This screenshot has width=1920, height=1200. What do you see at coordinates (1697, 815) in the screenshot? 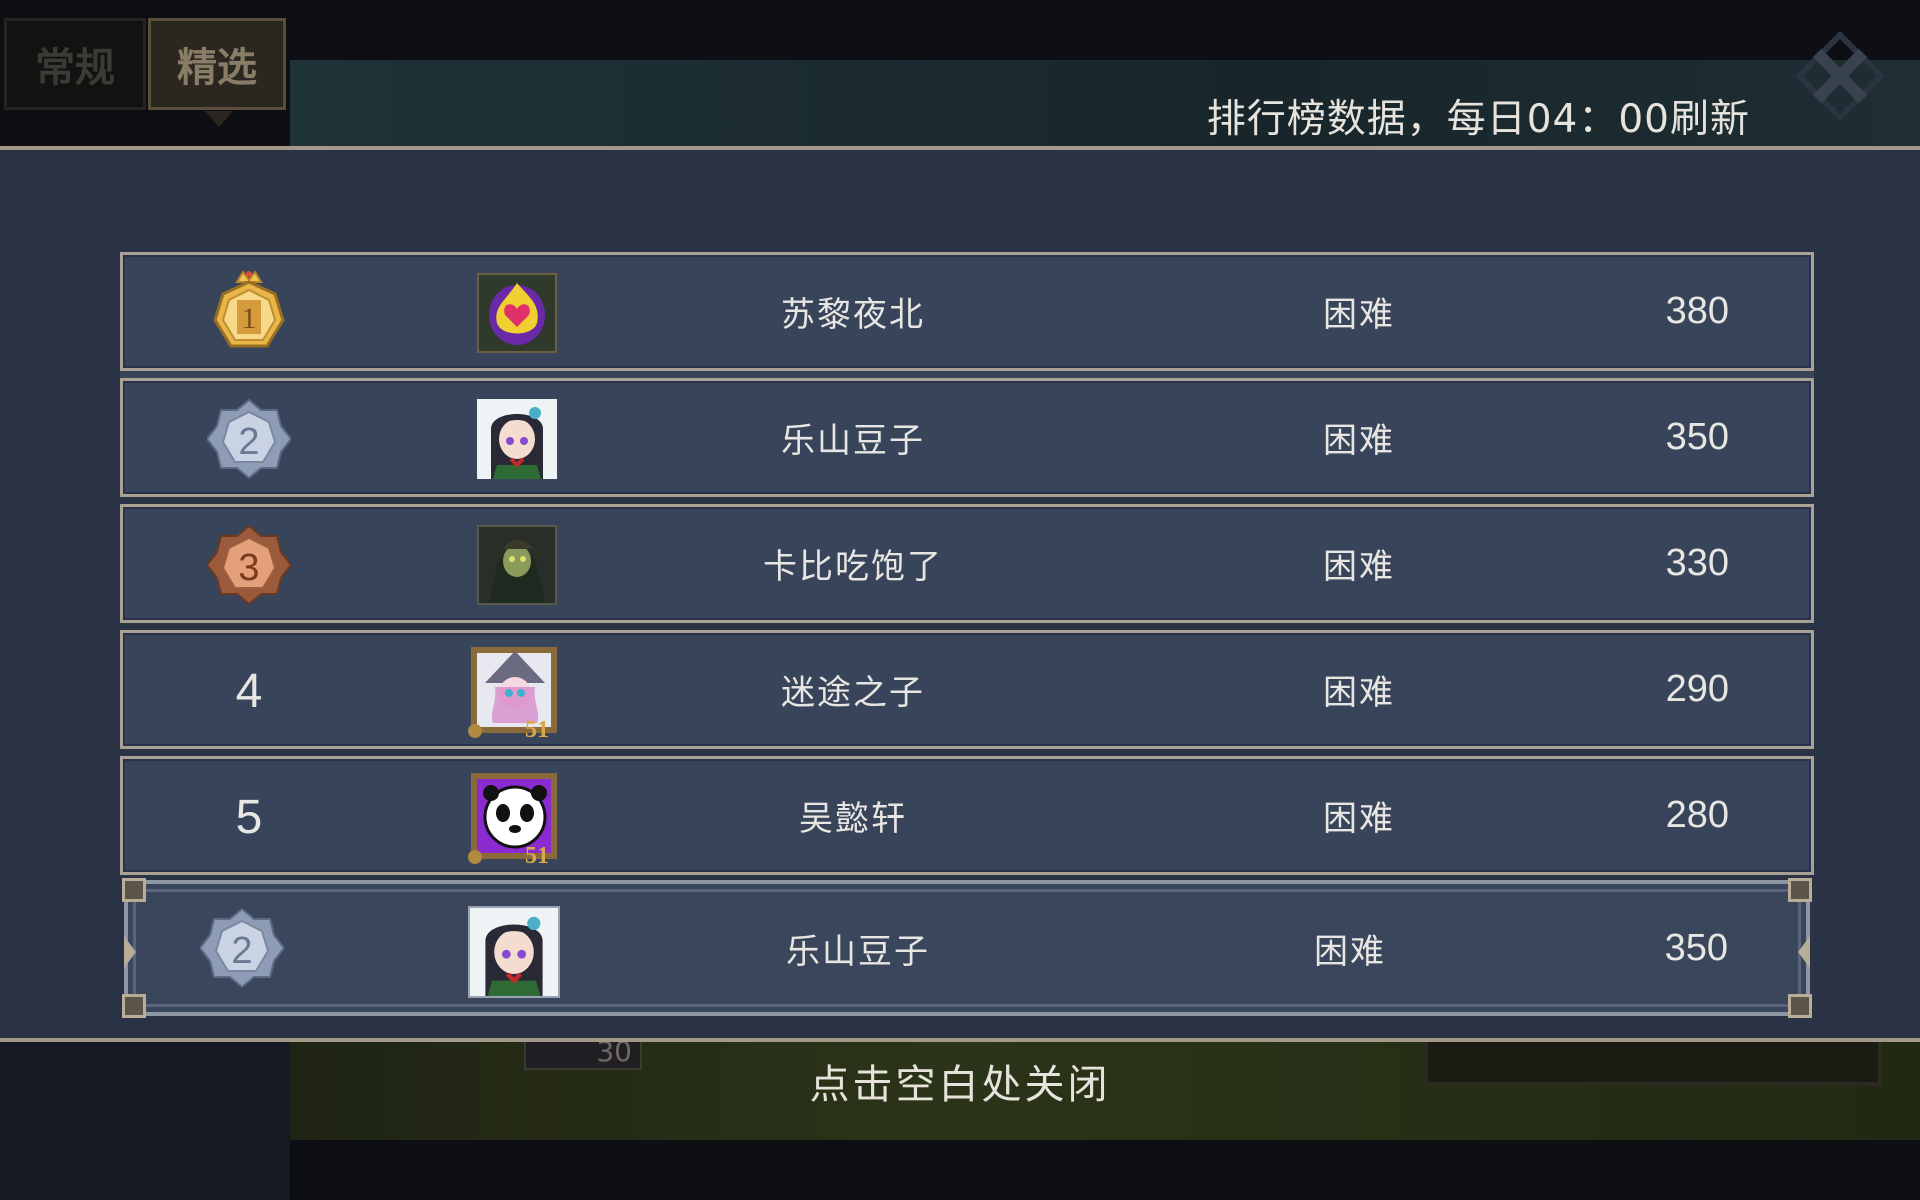
I see `player-score: 280` at bounding box center [1697, 815].